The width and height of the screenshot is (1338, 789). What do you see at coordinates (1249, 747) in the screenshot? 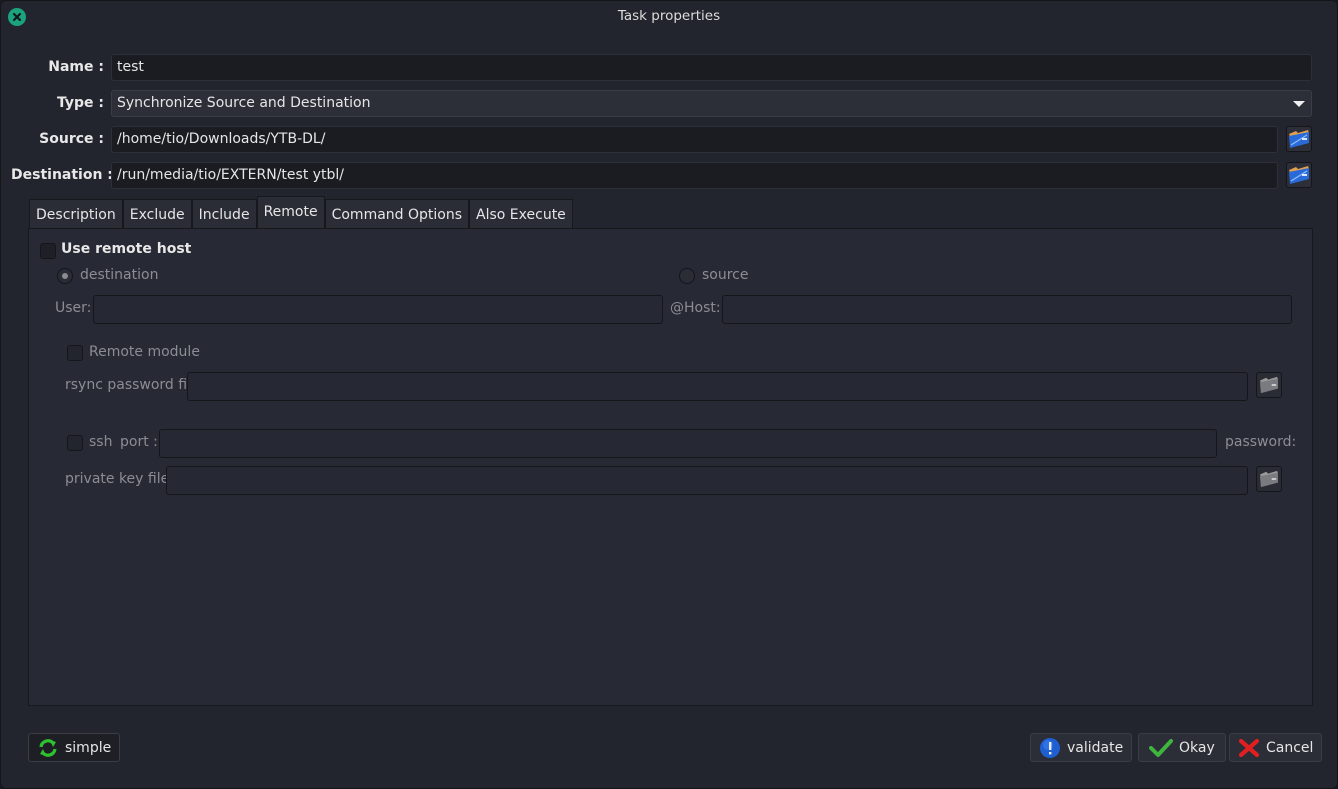
I see `cancel-x-icon` at bounding box center [1249, 747].